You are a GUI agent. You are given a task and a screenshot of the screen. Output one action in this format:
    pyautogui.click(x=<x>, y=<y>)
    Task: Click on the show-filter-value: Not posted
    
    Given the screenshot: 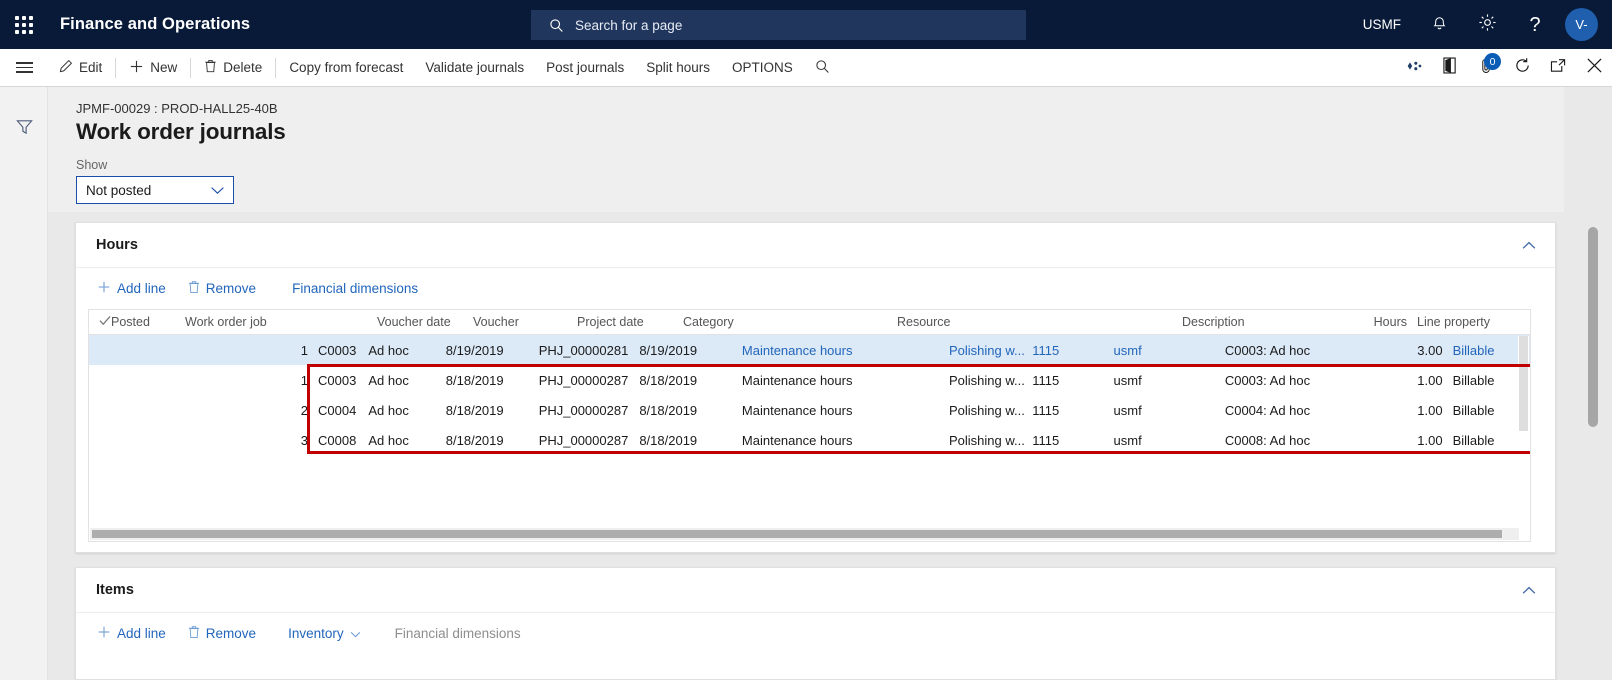 What is the action you would take?
    pyautogui.click(x=119, y=190)
    